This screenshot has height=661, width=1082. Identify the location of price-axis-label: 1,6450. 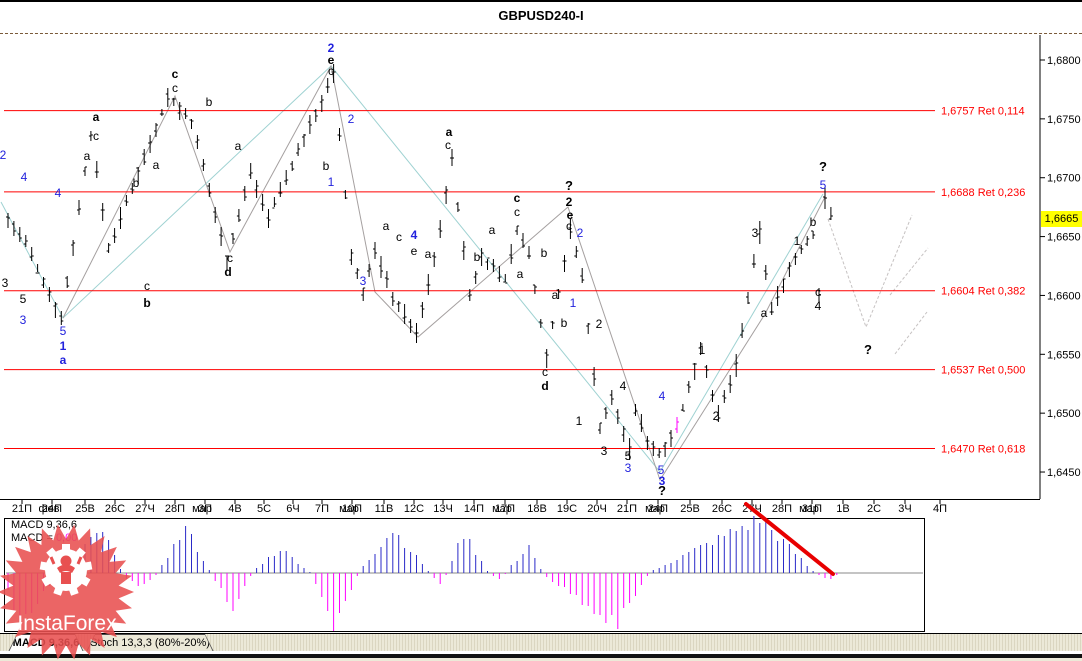
(1064, 473).